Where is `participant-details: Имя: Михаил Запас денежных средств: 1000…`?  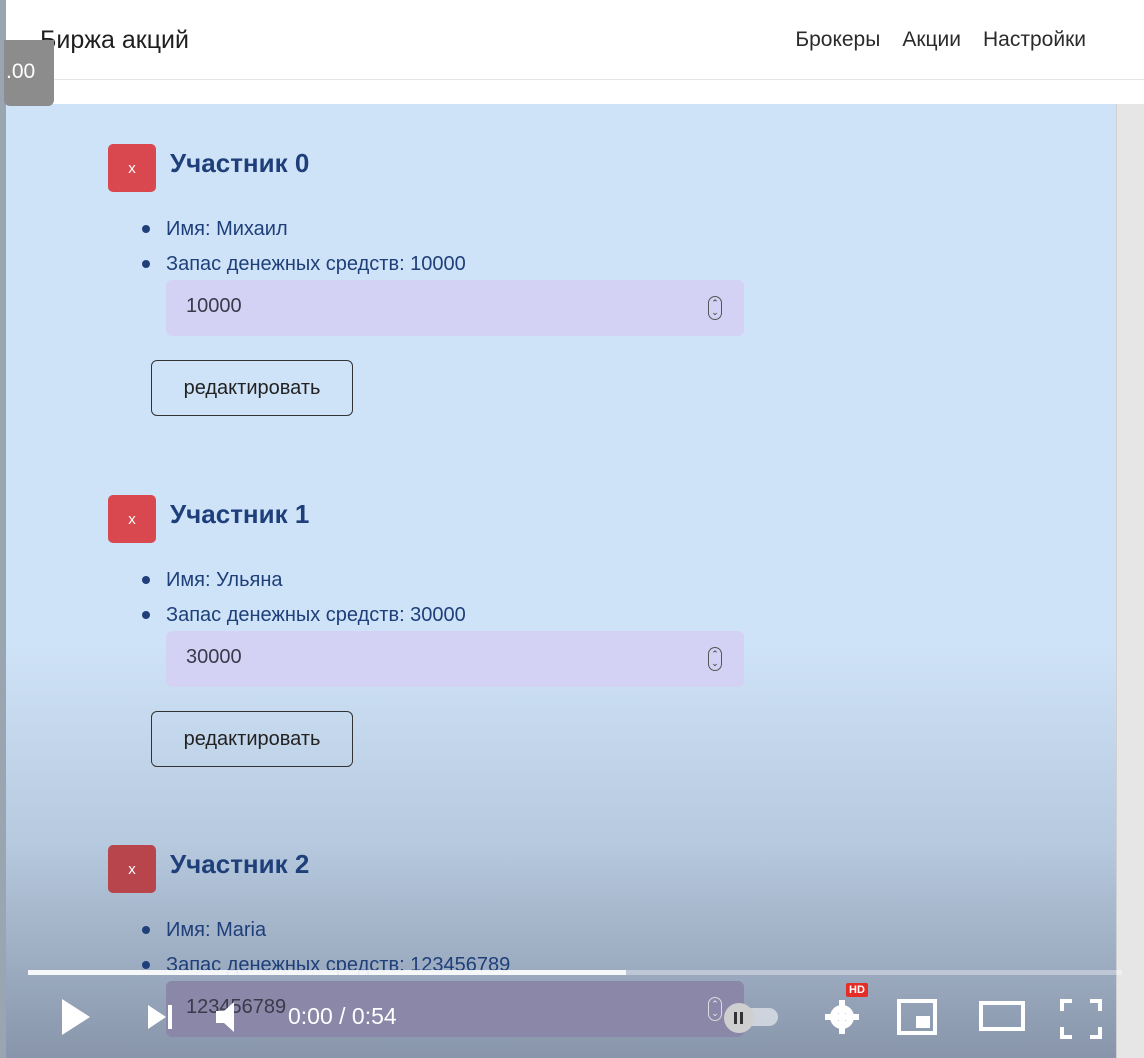 participant-details: Имя: Михаил Запас денежных средств: 1000… is located at coordinates (302, 249).